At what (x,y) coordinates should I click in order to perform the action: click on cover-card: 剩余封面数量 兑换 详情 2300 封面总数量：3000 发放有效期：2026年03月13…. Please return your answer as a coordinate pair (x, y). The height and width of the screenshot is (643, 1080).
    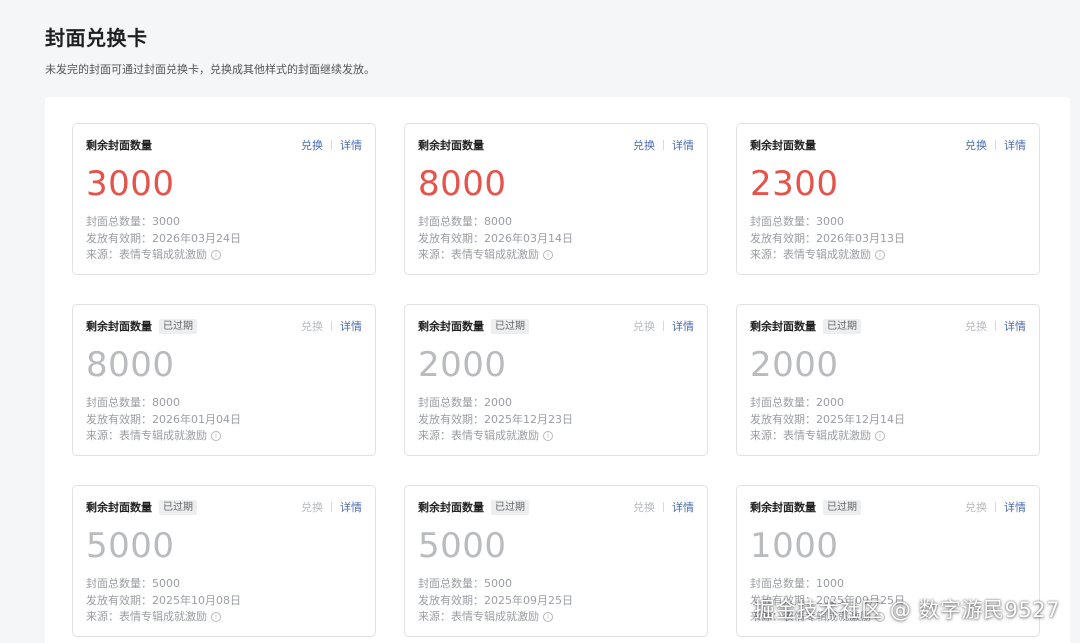
    Looking at the image, I should click on (888, 199).